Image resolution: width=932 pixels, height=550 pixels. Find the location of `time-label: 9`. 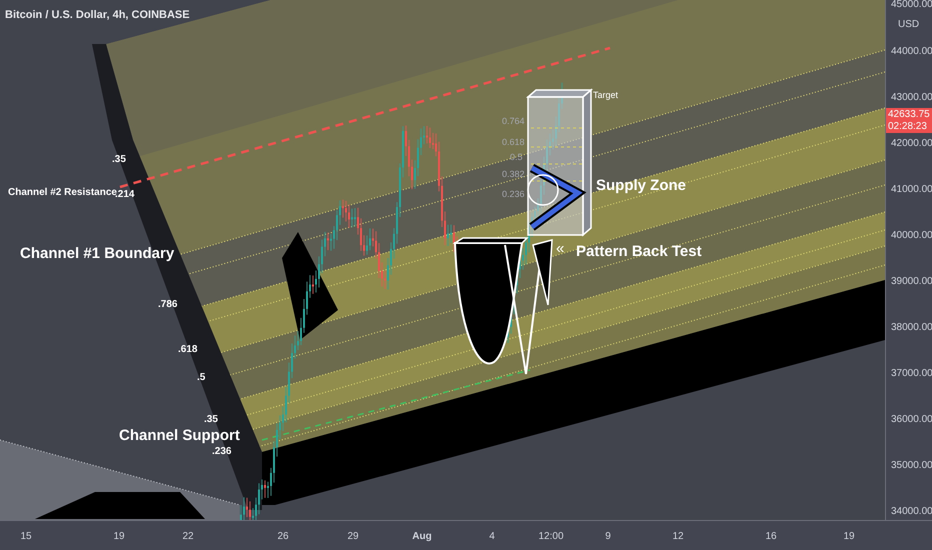

time-label: 9 is located at coordinates (608, 537).